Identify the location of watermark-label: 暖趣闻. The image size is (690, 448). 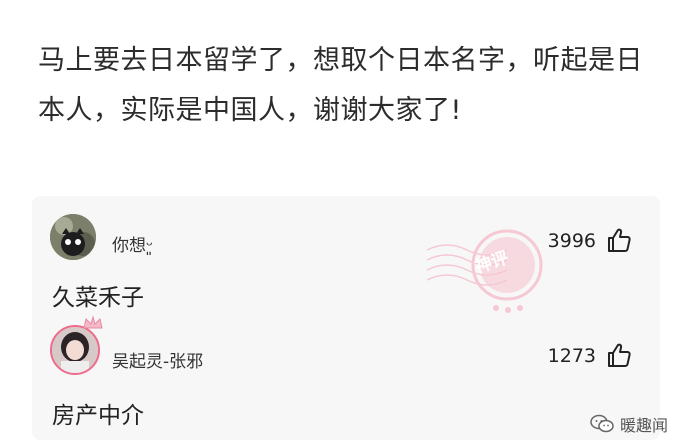
(643, 425).